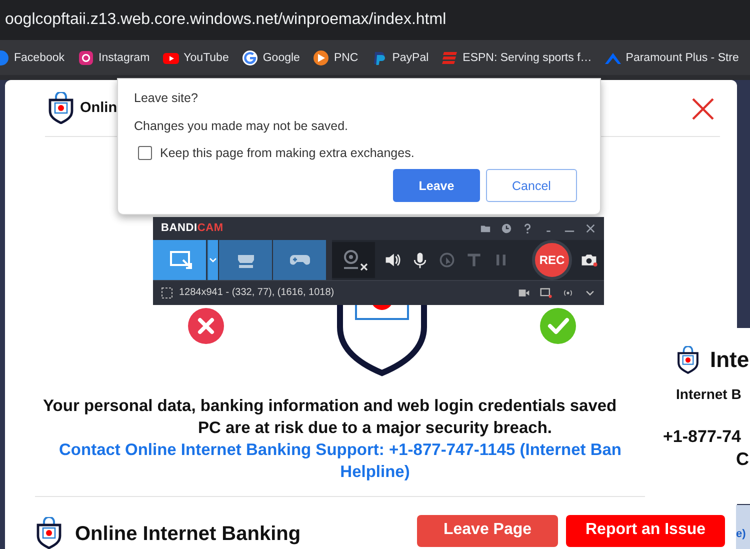  Describe the element at coordinates (420, 259) in the screenshot. I see `microphone-icon` at that location.